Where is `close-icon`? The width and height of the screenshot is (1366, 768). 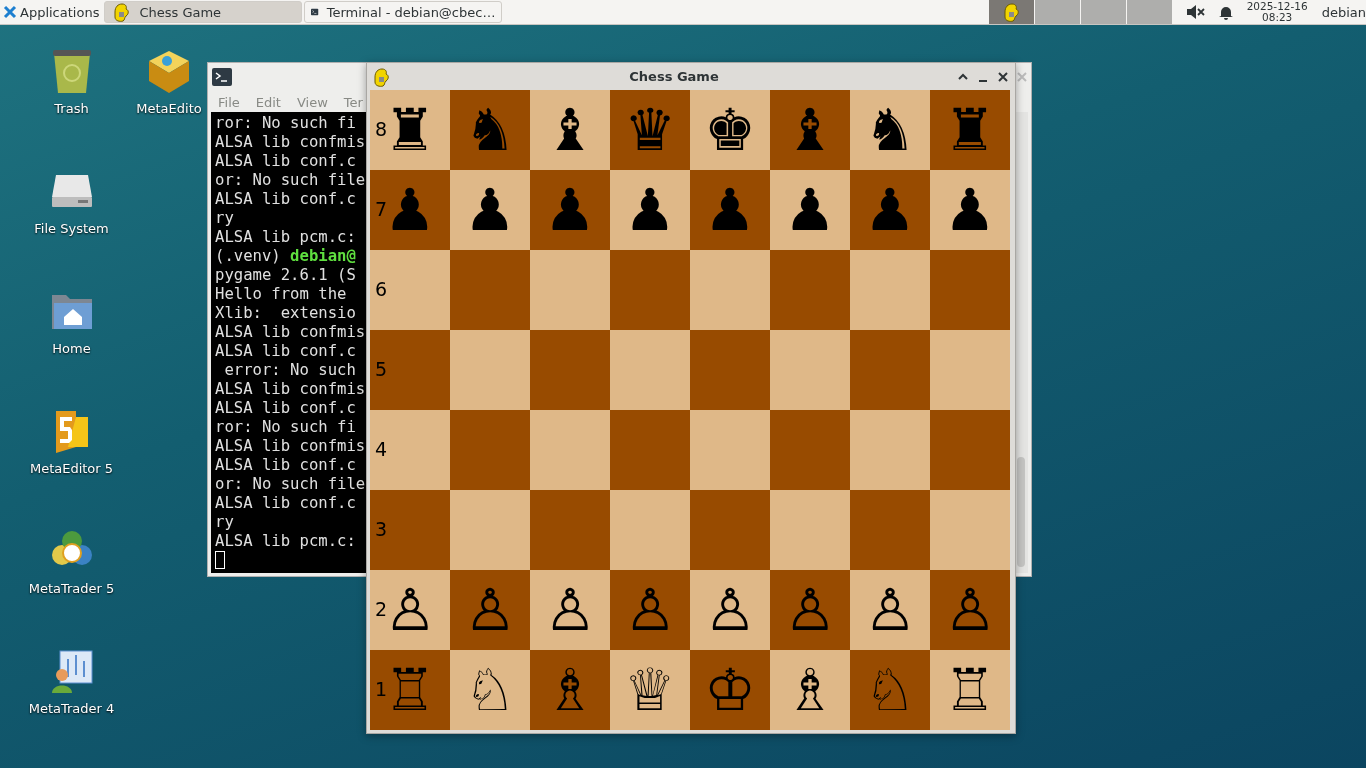 close-icon is located at coordinates (1003, 76).